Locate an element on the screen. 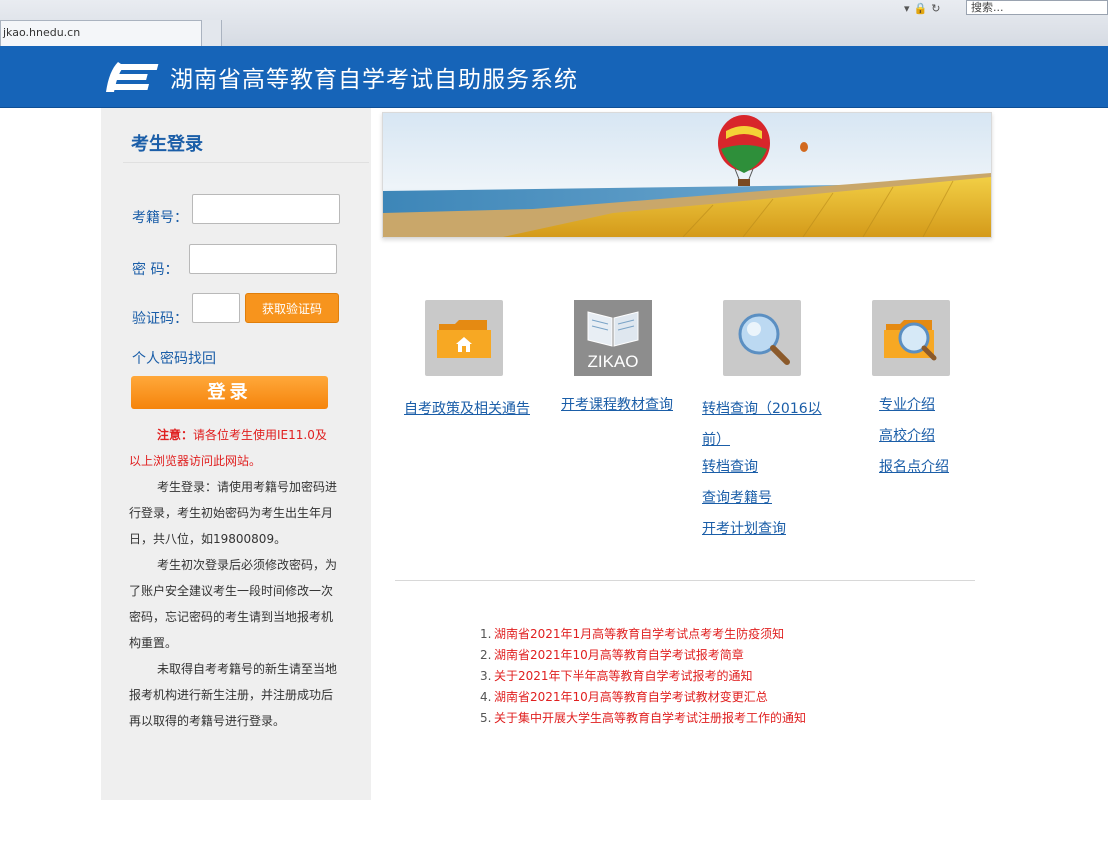  transfer-query-2016-link: 转档查询（2016以前） is located at coordinates (768, 425).